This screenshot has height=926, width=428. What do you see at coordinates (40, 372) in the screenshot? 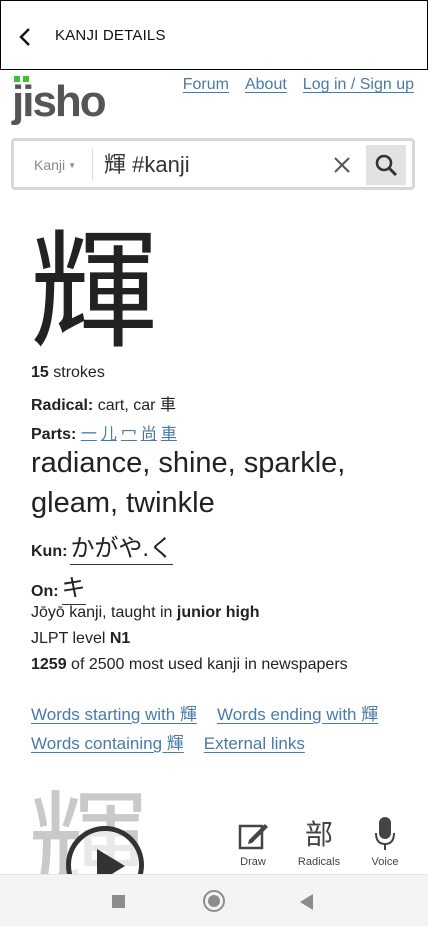
I see `stroke-count-value: 15` at bounding box center [40, 372].